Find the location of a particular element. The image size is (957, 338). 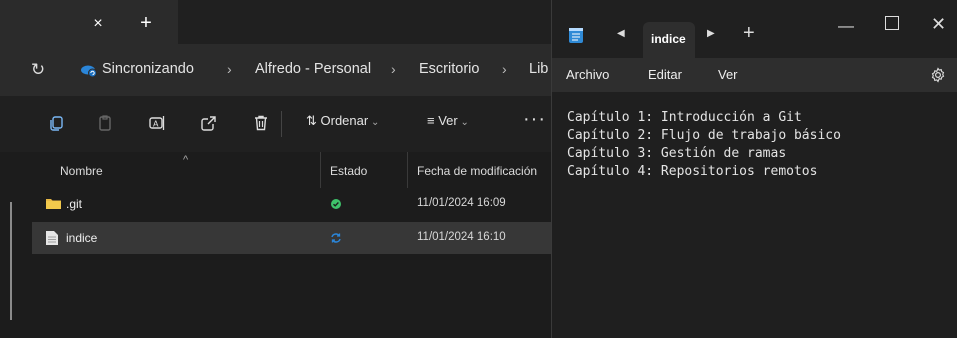

tab-scroll-right-icon: ▶ is located at coordinates (711, 33).